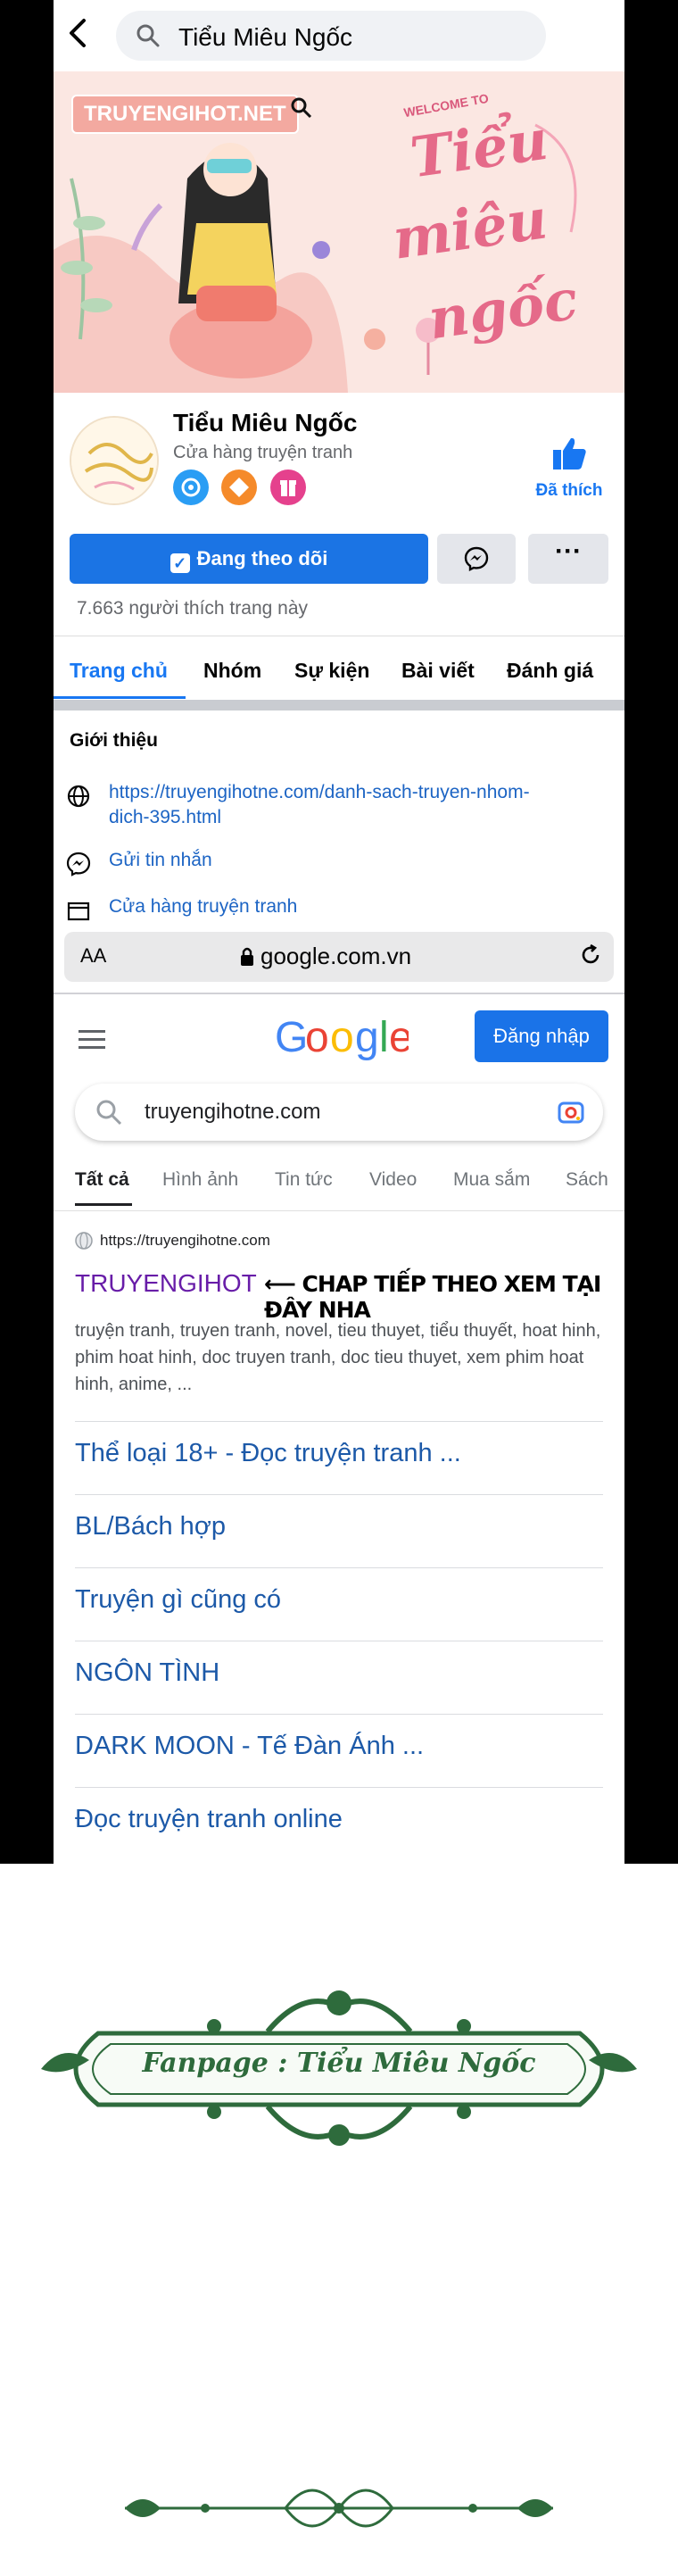 This screenshot has height=2576, width=678. Describe the element at coordinates (336, 956) in the screenshot. I see `url-domain: google.com.vn` at that location.